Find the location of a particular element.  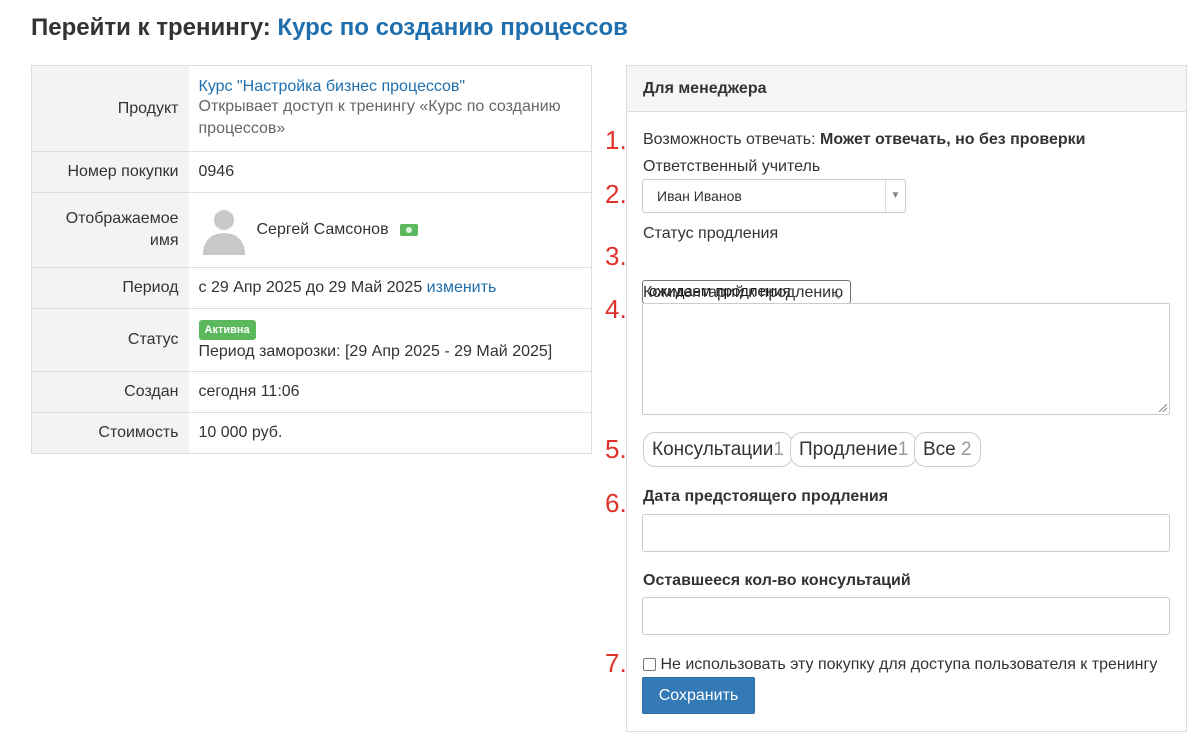

page-title-prefix: Перейти к тренингу: is located at coordinates (151, 27).